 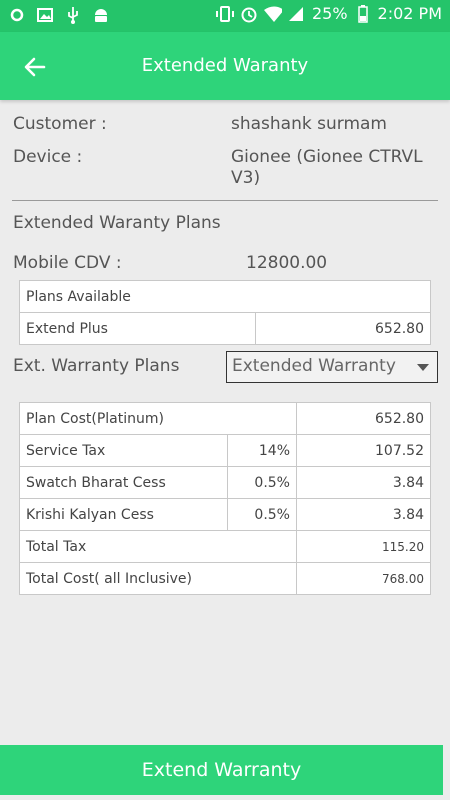 What do you see at coordinates (363, 418) in the screenshot?
I see `plan-cost-value: 652.80` at bounding box center [363, 418].